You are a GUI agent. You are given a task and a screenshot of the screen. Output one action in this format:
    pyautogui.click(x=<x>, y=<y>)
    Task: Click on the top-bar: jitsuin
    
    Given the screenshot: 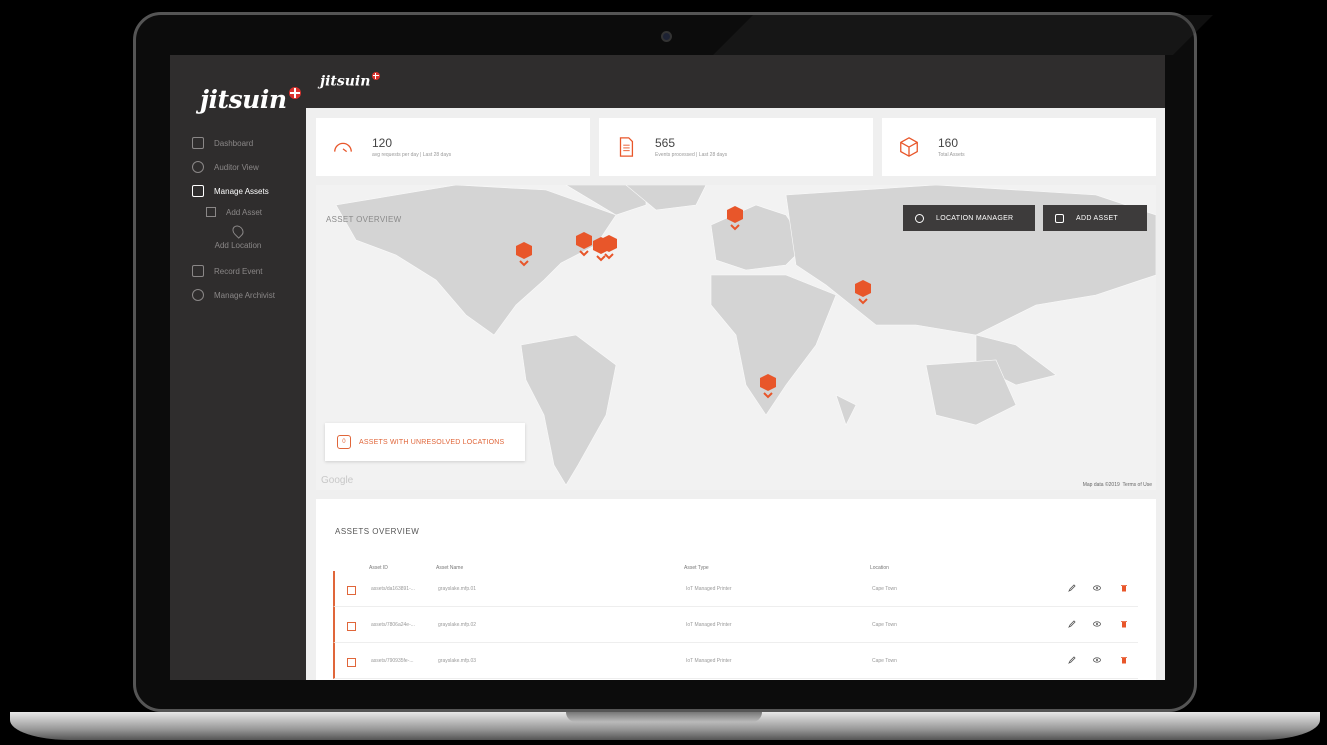 What is the action you would take?
    pyautogui.click(x=735, y=81)
    